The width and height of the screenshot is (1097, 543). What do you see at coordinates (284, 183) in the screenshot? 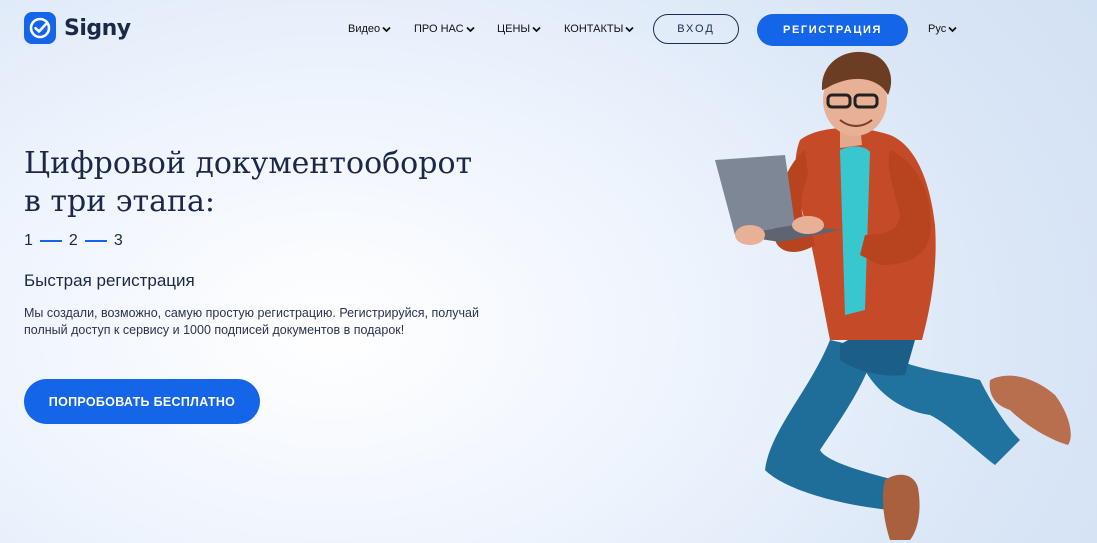
I see `hero-title: Цифровой документооборот в три этапа:` at bounding box center [284, 183].